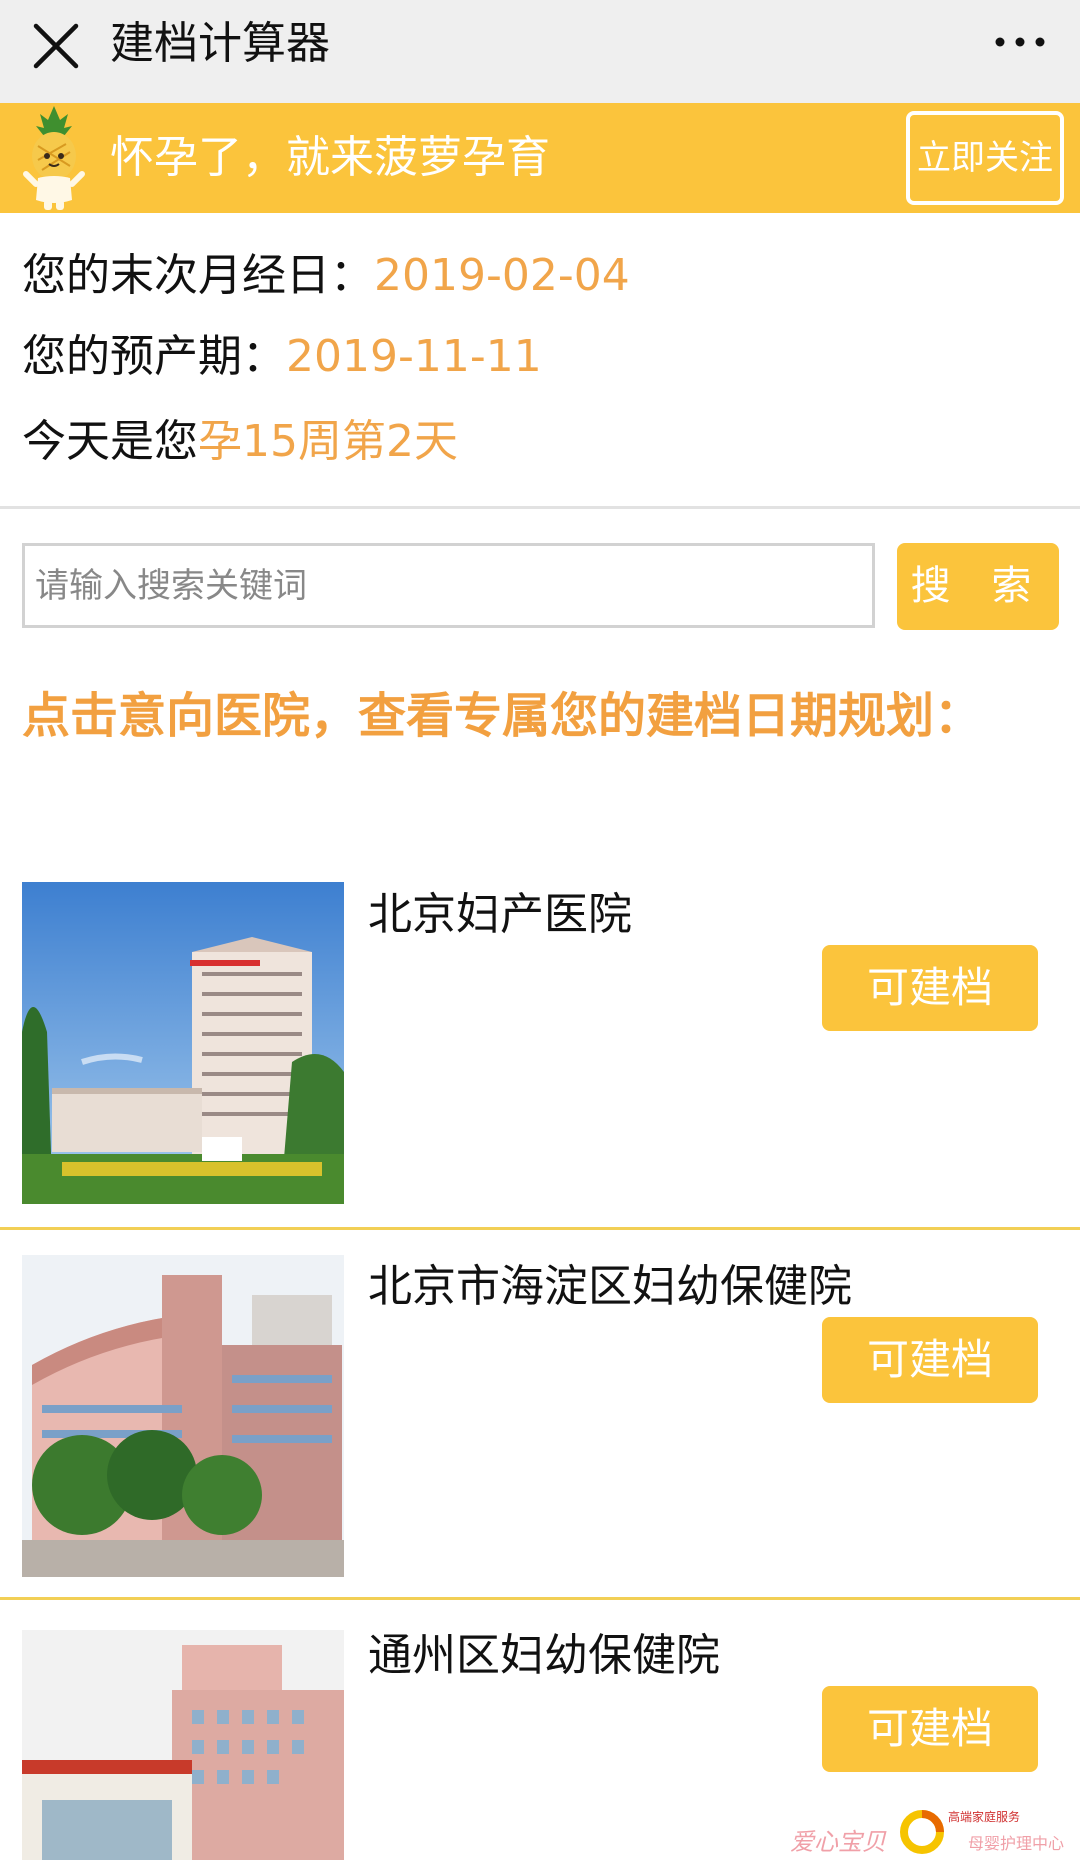 The width and height of the screenshot is (1080, 1860). Describe the element at coordinates (220, 43) in the screenshot. I see `page-title: 建档计算器` at that location.